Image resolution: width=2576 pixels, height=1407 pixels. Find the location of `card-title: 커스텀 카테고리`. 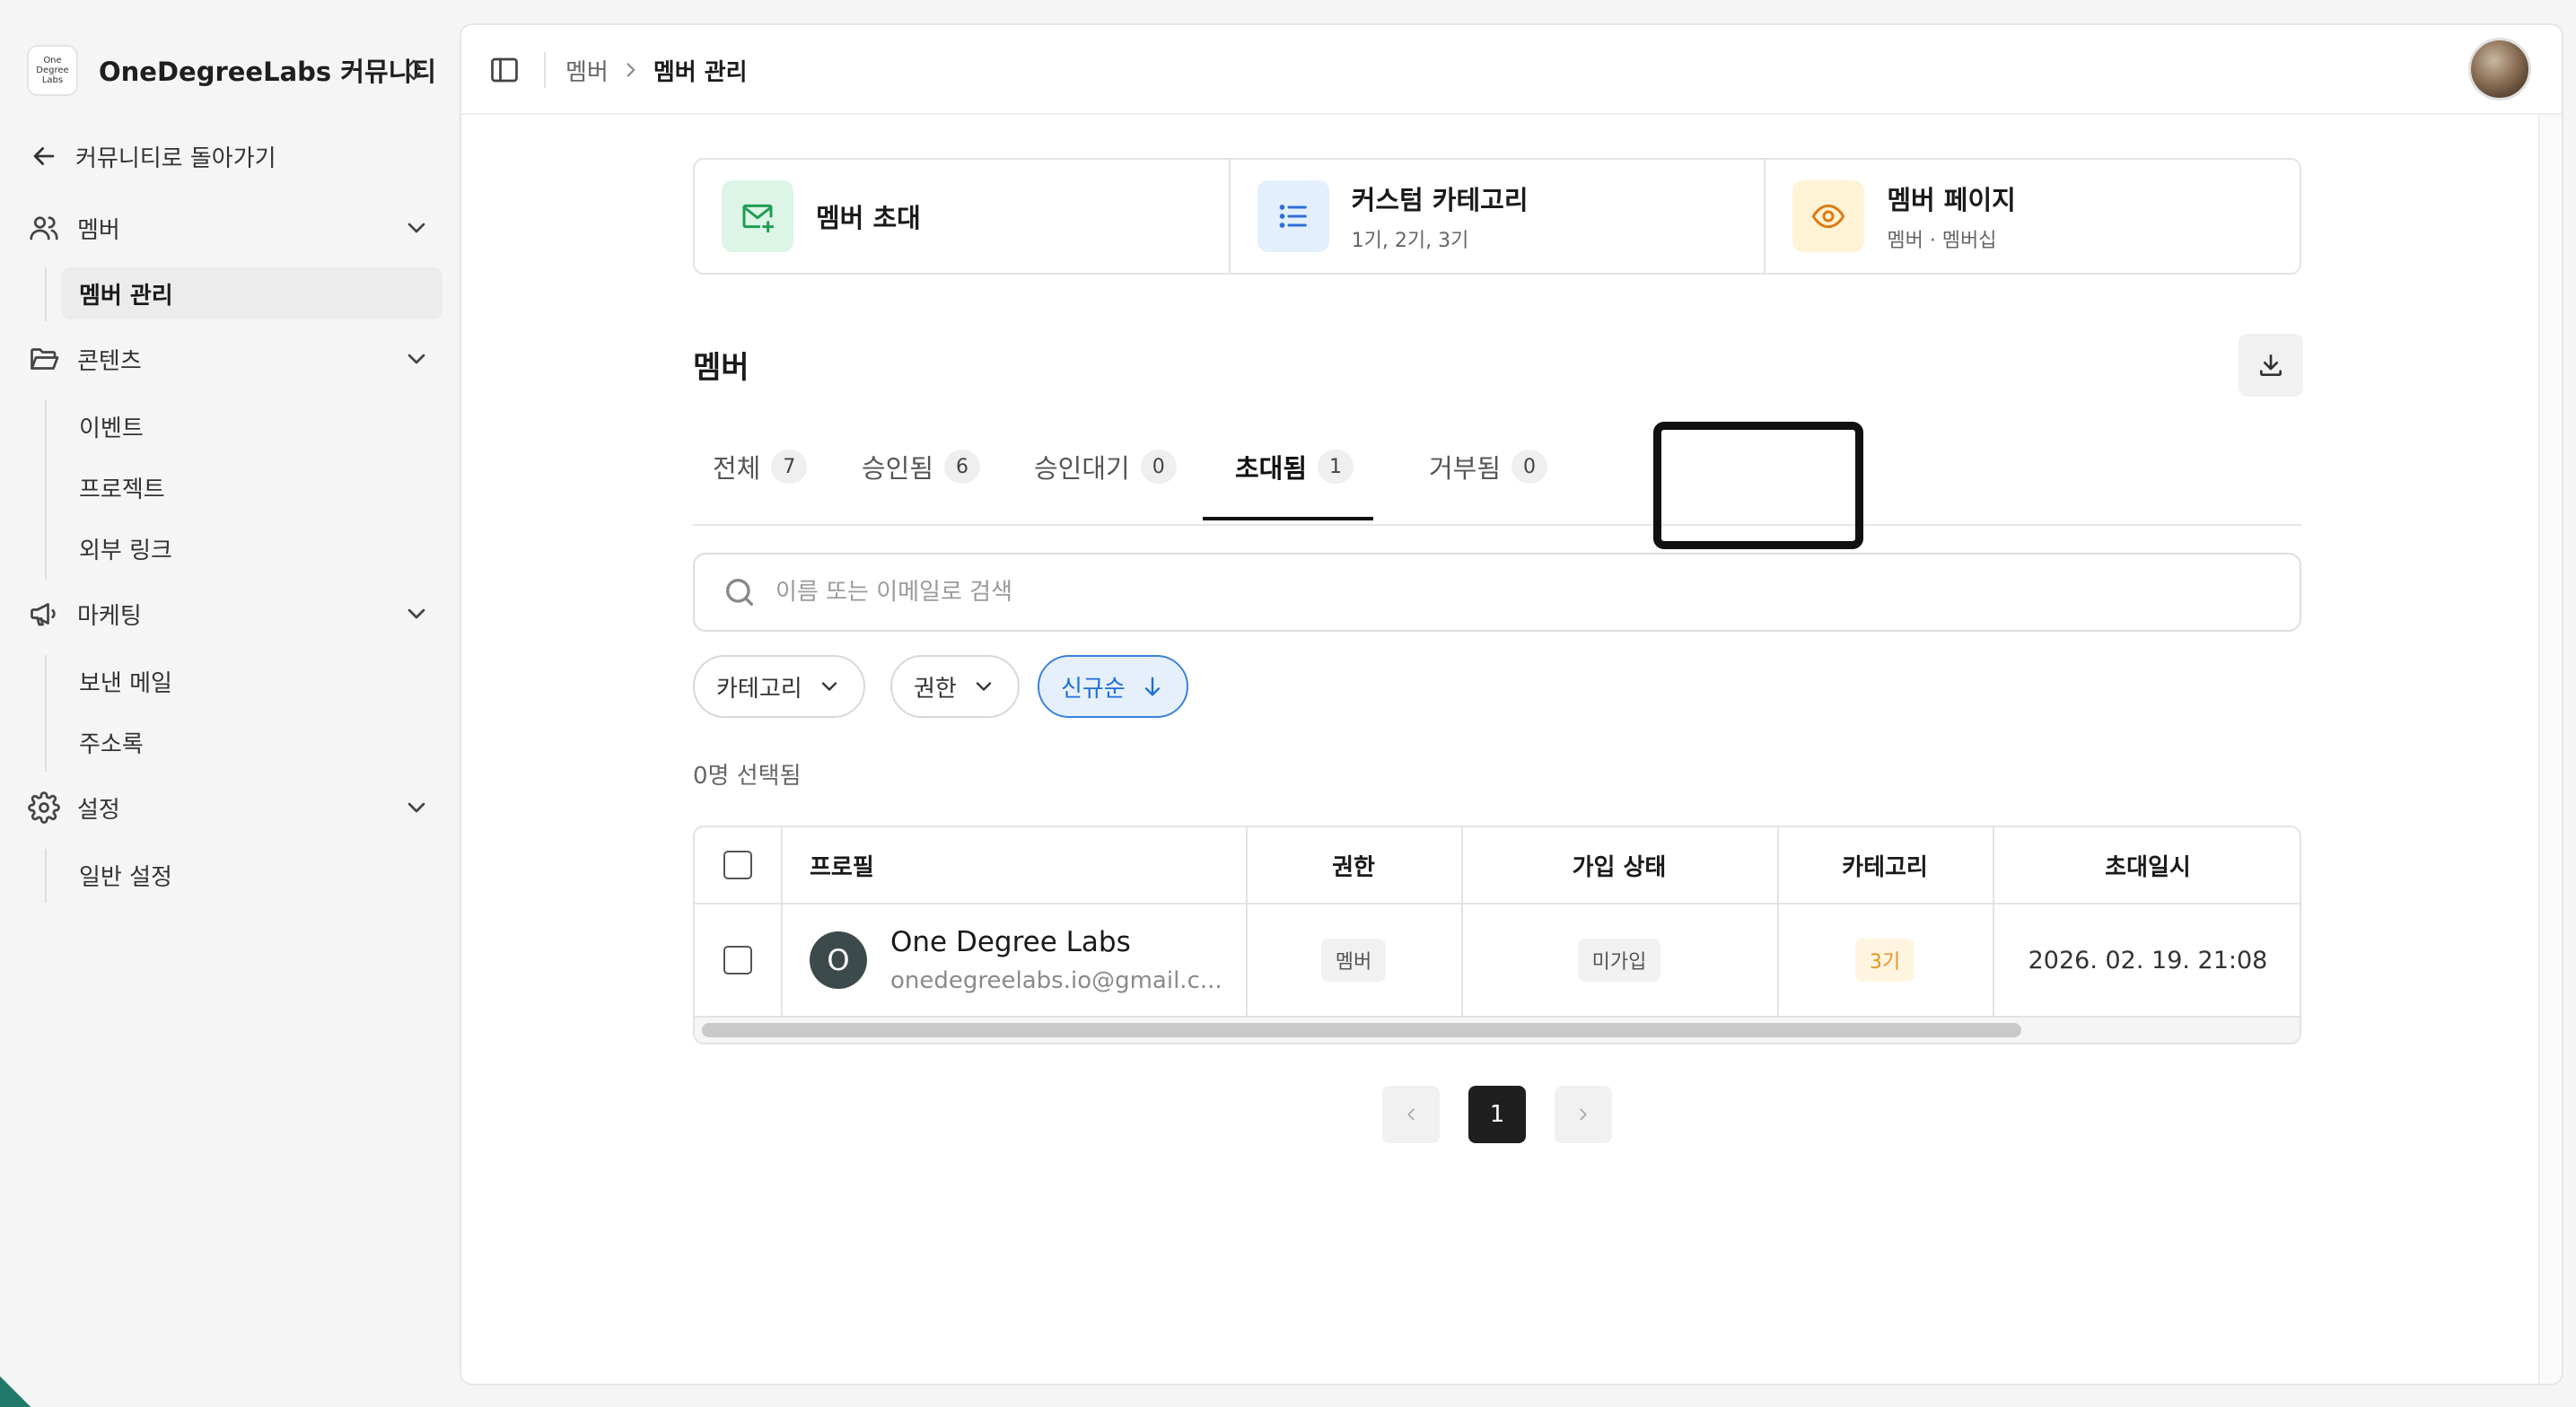

card-title: 커스텀 카테고리 is located at coordinates (1440, 200).